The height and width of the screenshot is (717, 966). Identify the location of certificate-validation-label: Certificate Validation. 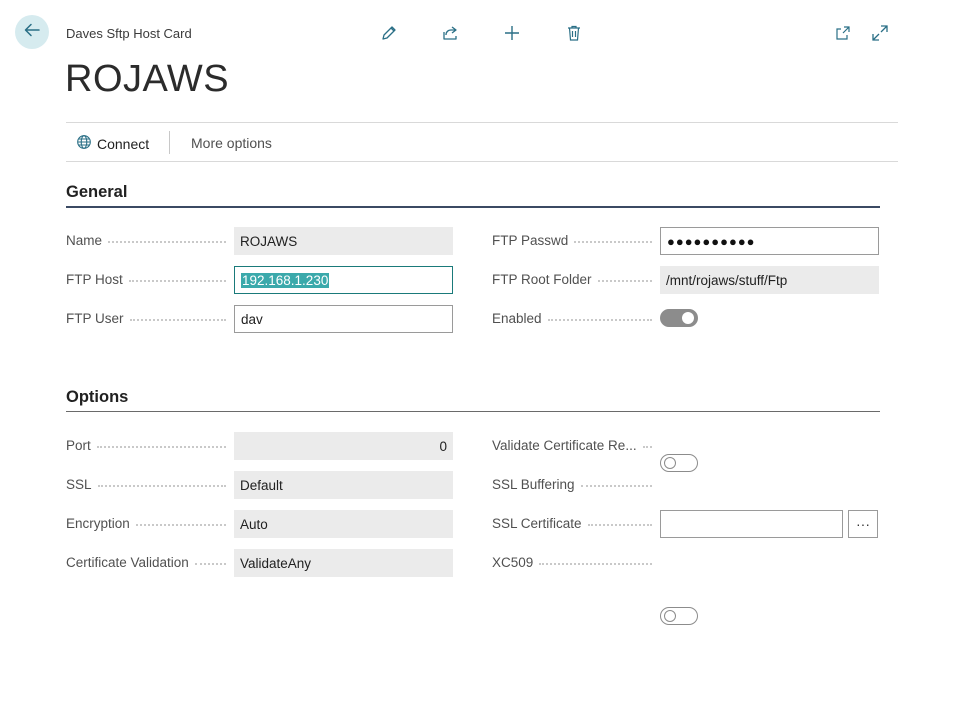
(146, 562).